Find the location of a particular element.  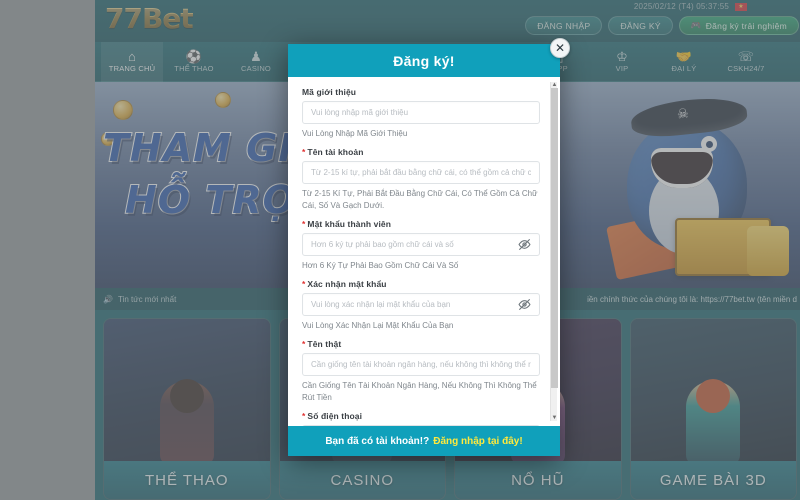

login-here-link: Đăng nhập tại đây! is located at coordinates (477, 441).